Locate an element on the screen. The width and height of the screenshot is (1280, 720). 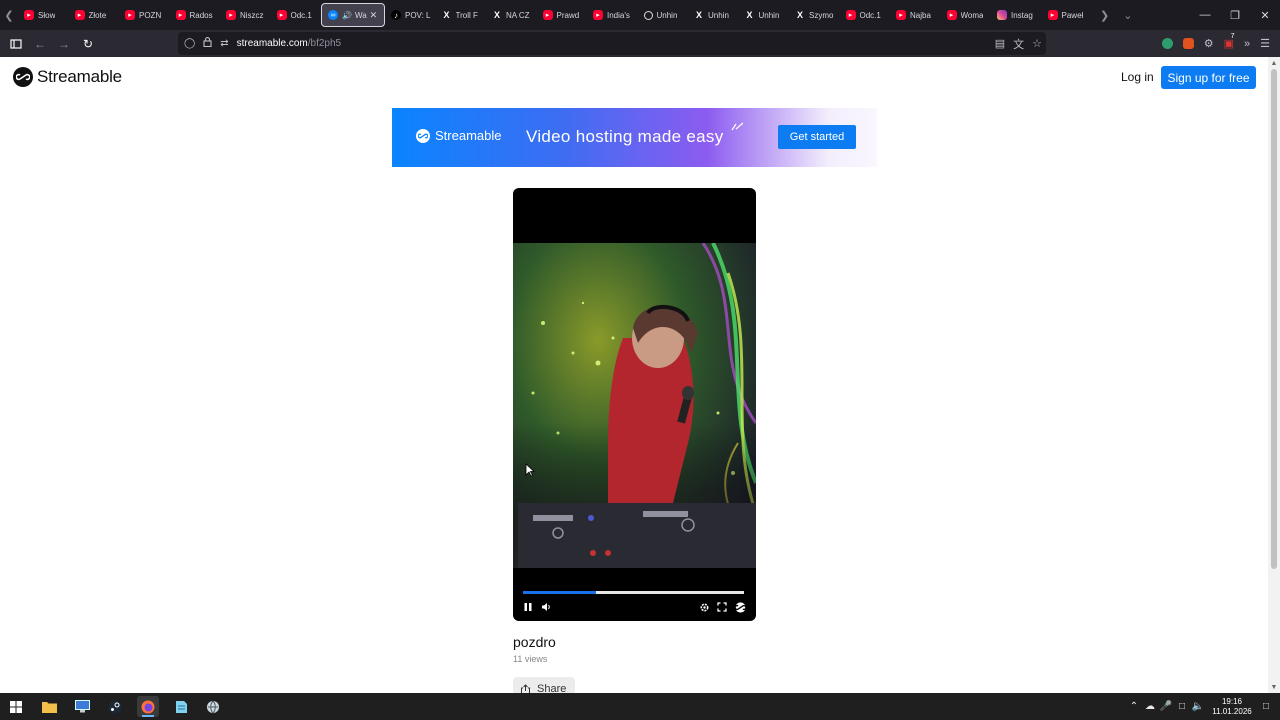
reload-button: ↻ is located at coordinates (88, 44).